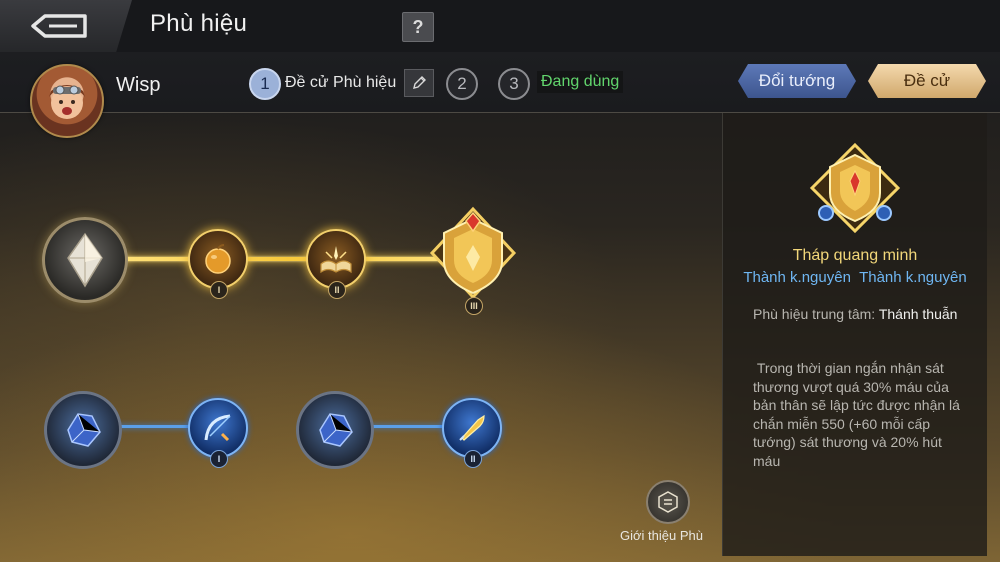  I want to click on swap-hero-button: Đổi tướng, so click(797, 81).